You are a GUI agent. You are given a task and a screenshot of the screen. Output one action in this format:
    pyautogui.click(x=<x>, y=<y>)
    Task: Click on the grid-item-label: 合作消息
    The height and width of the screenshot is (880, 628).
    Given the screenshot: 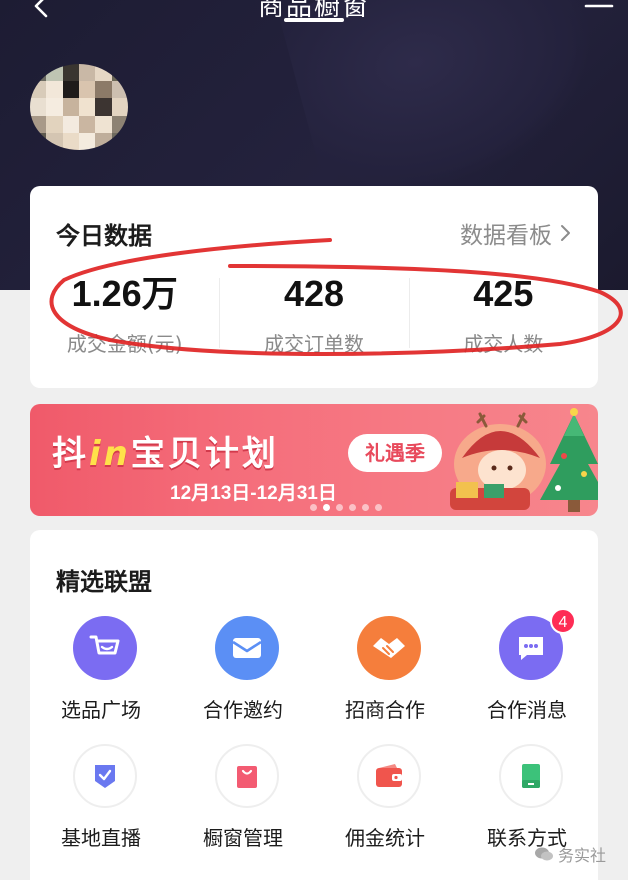 What is the action you would take?
    pyautogui.click(x=527, y=710)
    